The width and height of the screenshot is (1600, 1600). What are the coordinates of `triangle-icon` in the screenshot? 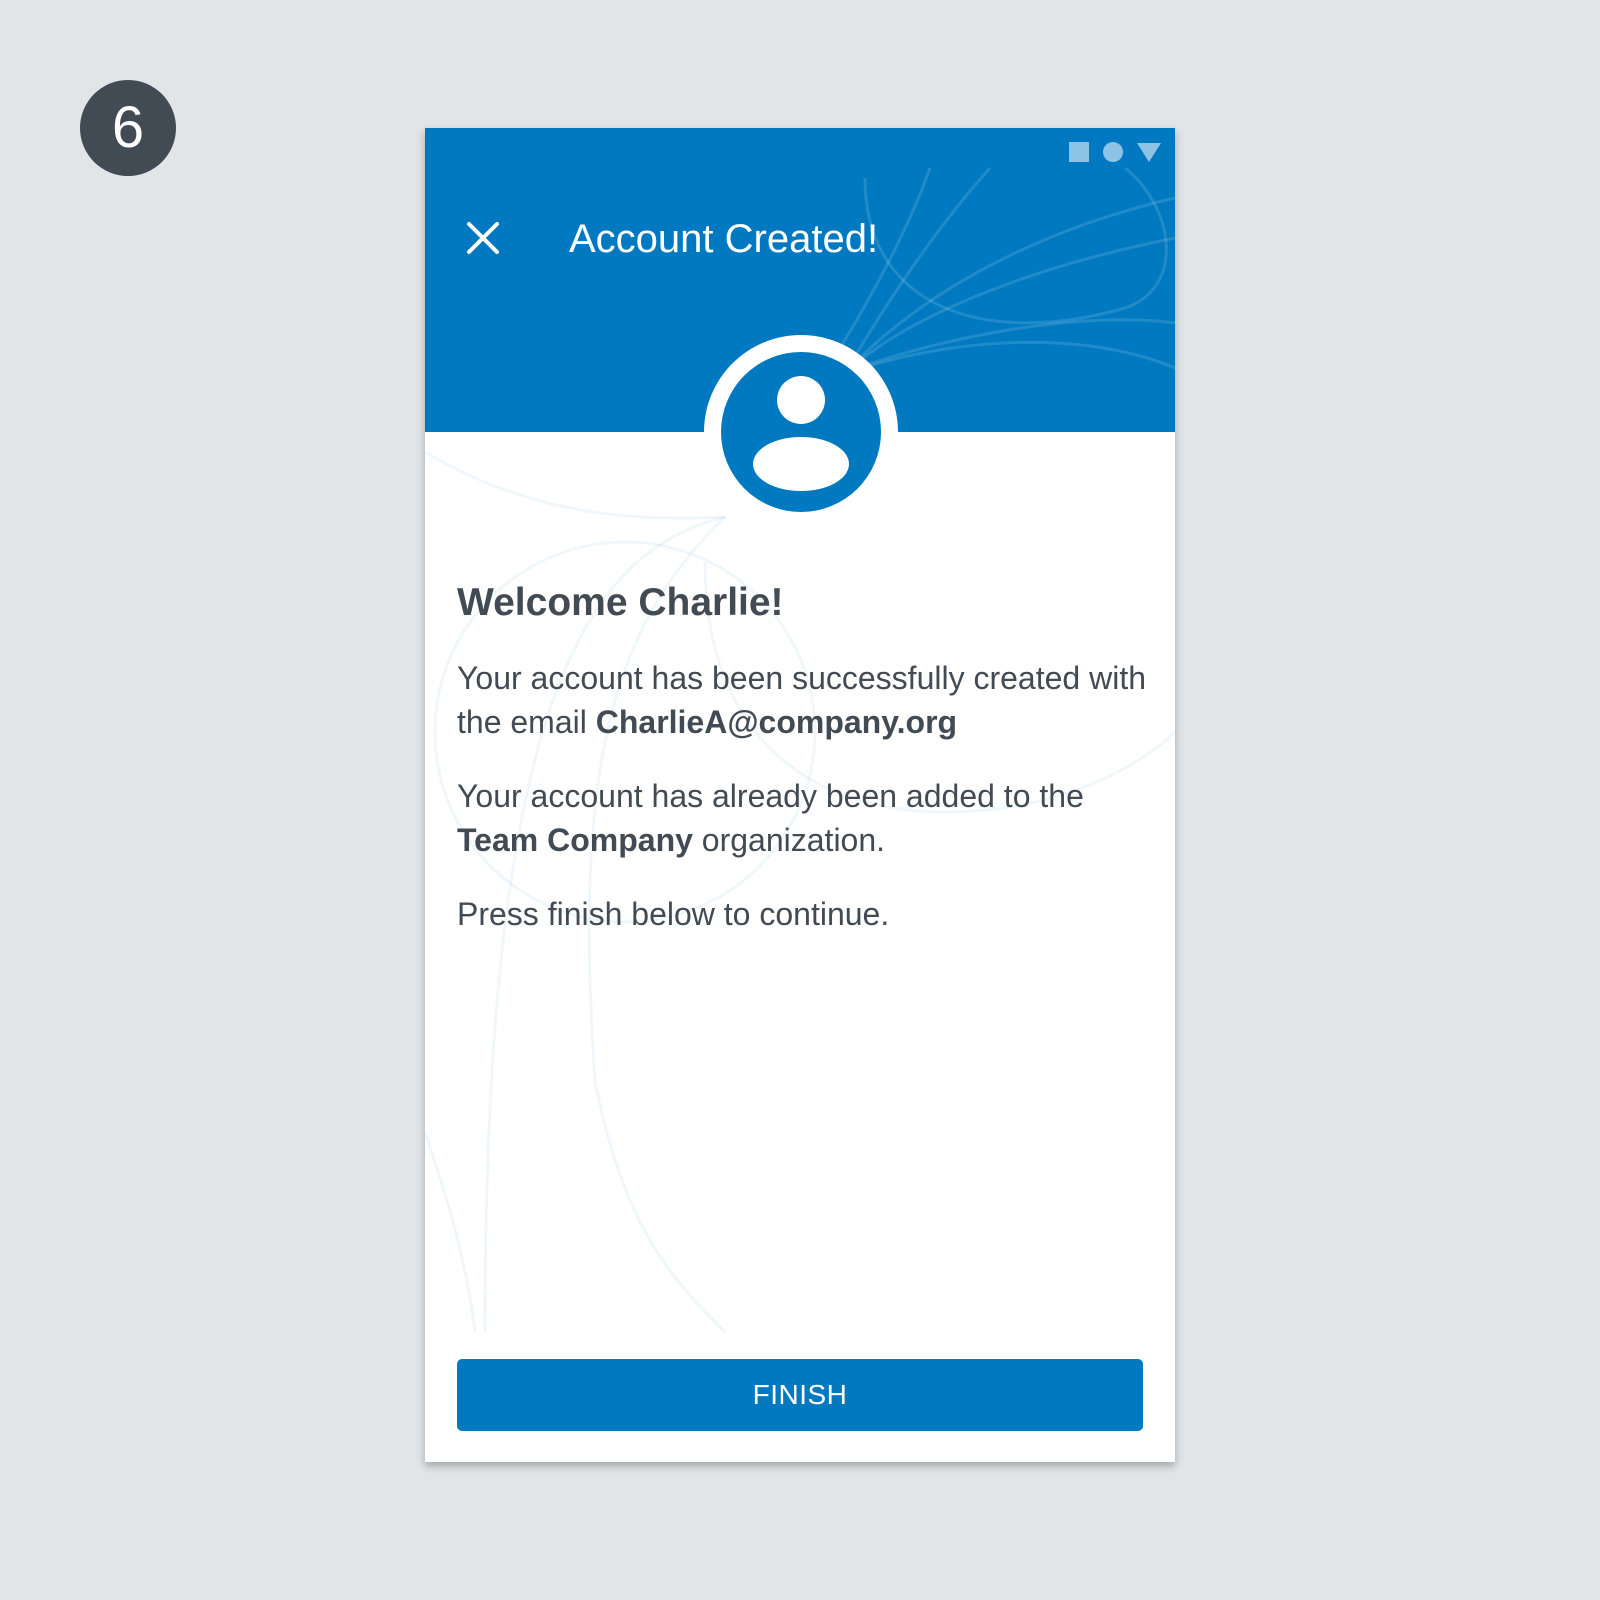 It's located at (1149, 152).